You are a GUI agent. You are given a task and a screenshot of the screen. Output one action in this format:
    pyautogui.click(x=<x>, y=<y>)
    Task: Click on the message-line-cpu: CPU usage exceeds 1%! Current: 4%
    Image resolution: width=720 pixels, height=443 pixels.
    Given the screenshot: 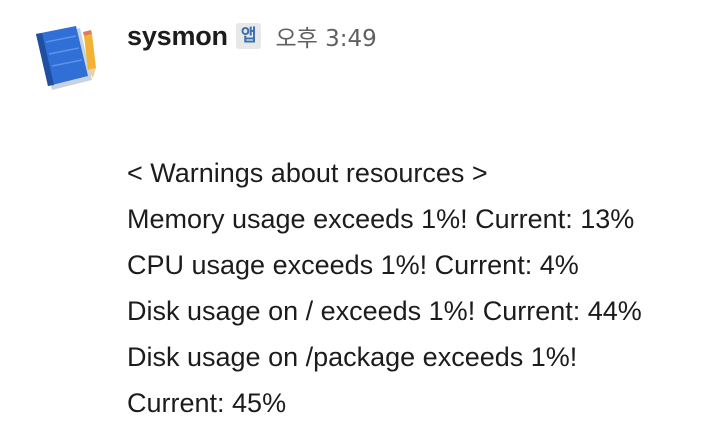 What is the action you would take?
    pyautogui.click(x=353, y=265)
    